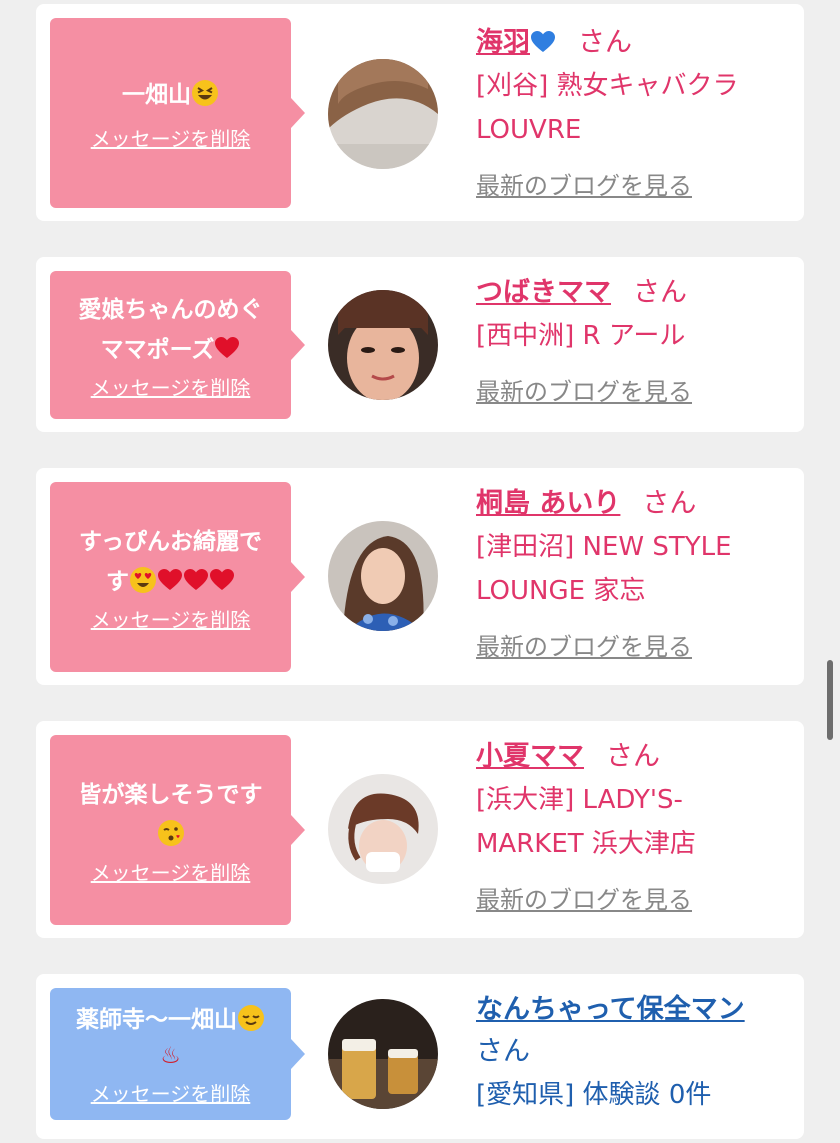 The width and height of the screenshot is (840, 1143). What do you see at coordinates (604, 569) in the screenshot?
I see `shop-name: [津田沼] NEW STYLE LOUNGE 家忘` at bounding box center [604, 569].